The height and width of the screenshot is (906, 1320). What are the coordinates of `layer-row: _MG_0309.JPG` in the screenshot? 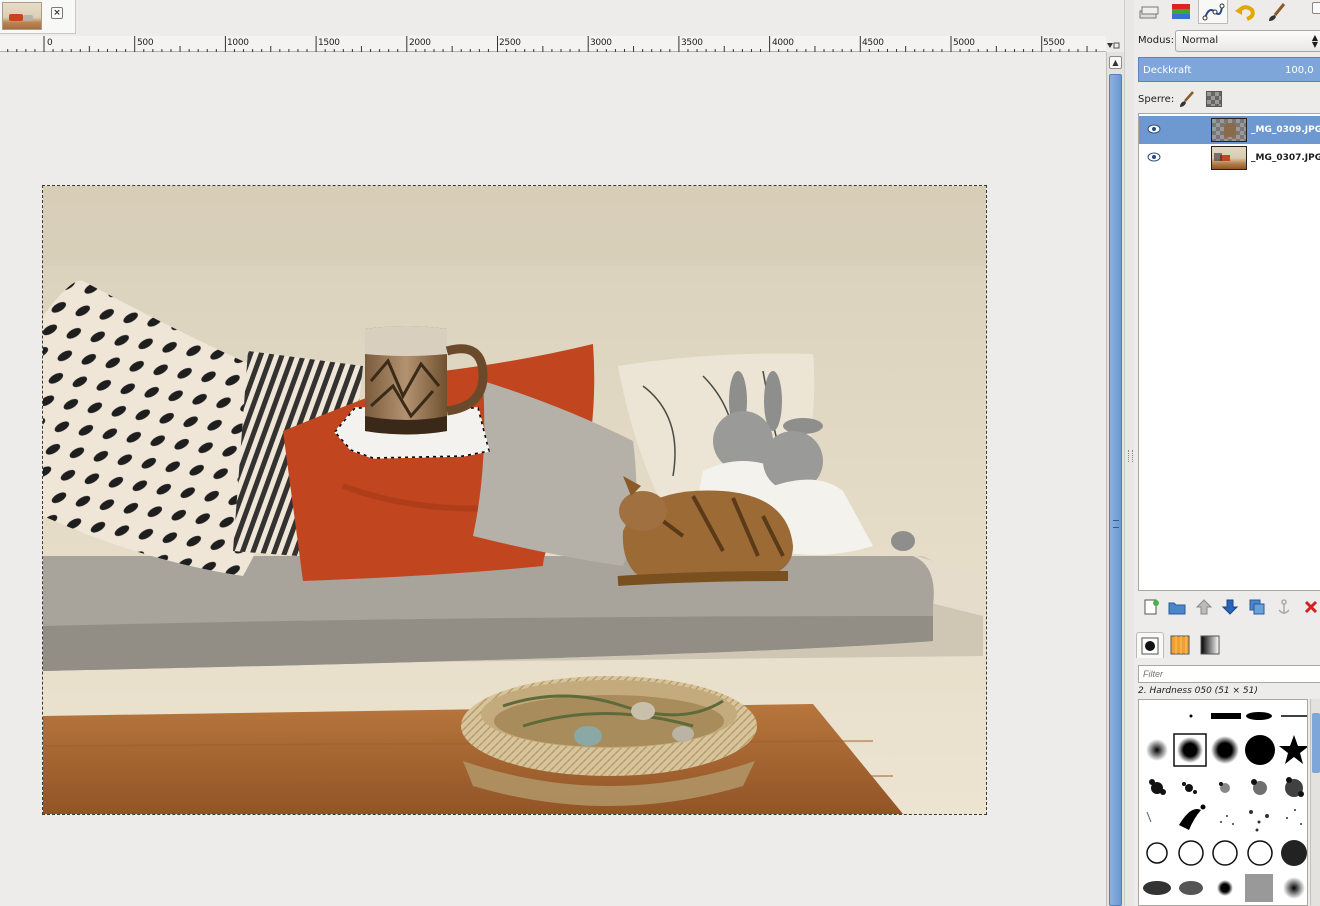 It's located at (1229, 130).